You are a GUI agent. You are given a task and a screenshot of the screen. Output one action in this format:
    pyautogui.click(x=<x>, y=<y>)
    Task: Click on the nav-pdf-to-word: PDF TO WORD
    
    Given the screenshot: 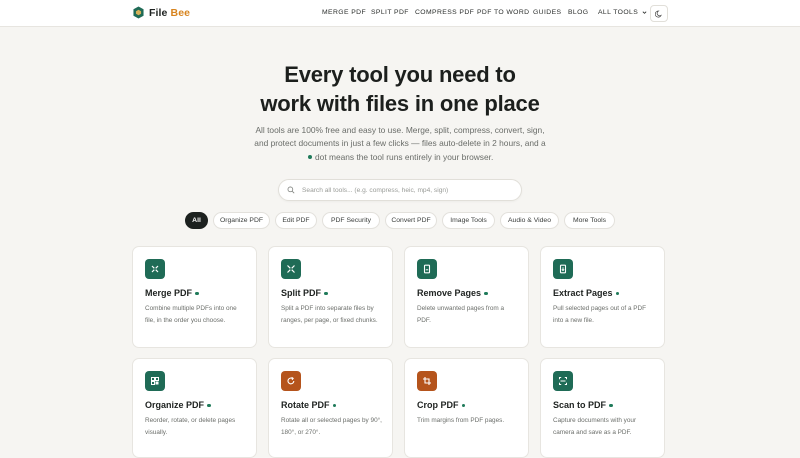 What is the action you would take?
    pyautogui.click(x=503, y=12)
    